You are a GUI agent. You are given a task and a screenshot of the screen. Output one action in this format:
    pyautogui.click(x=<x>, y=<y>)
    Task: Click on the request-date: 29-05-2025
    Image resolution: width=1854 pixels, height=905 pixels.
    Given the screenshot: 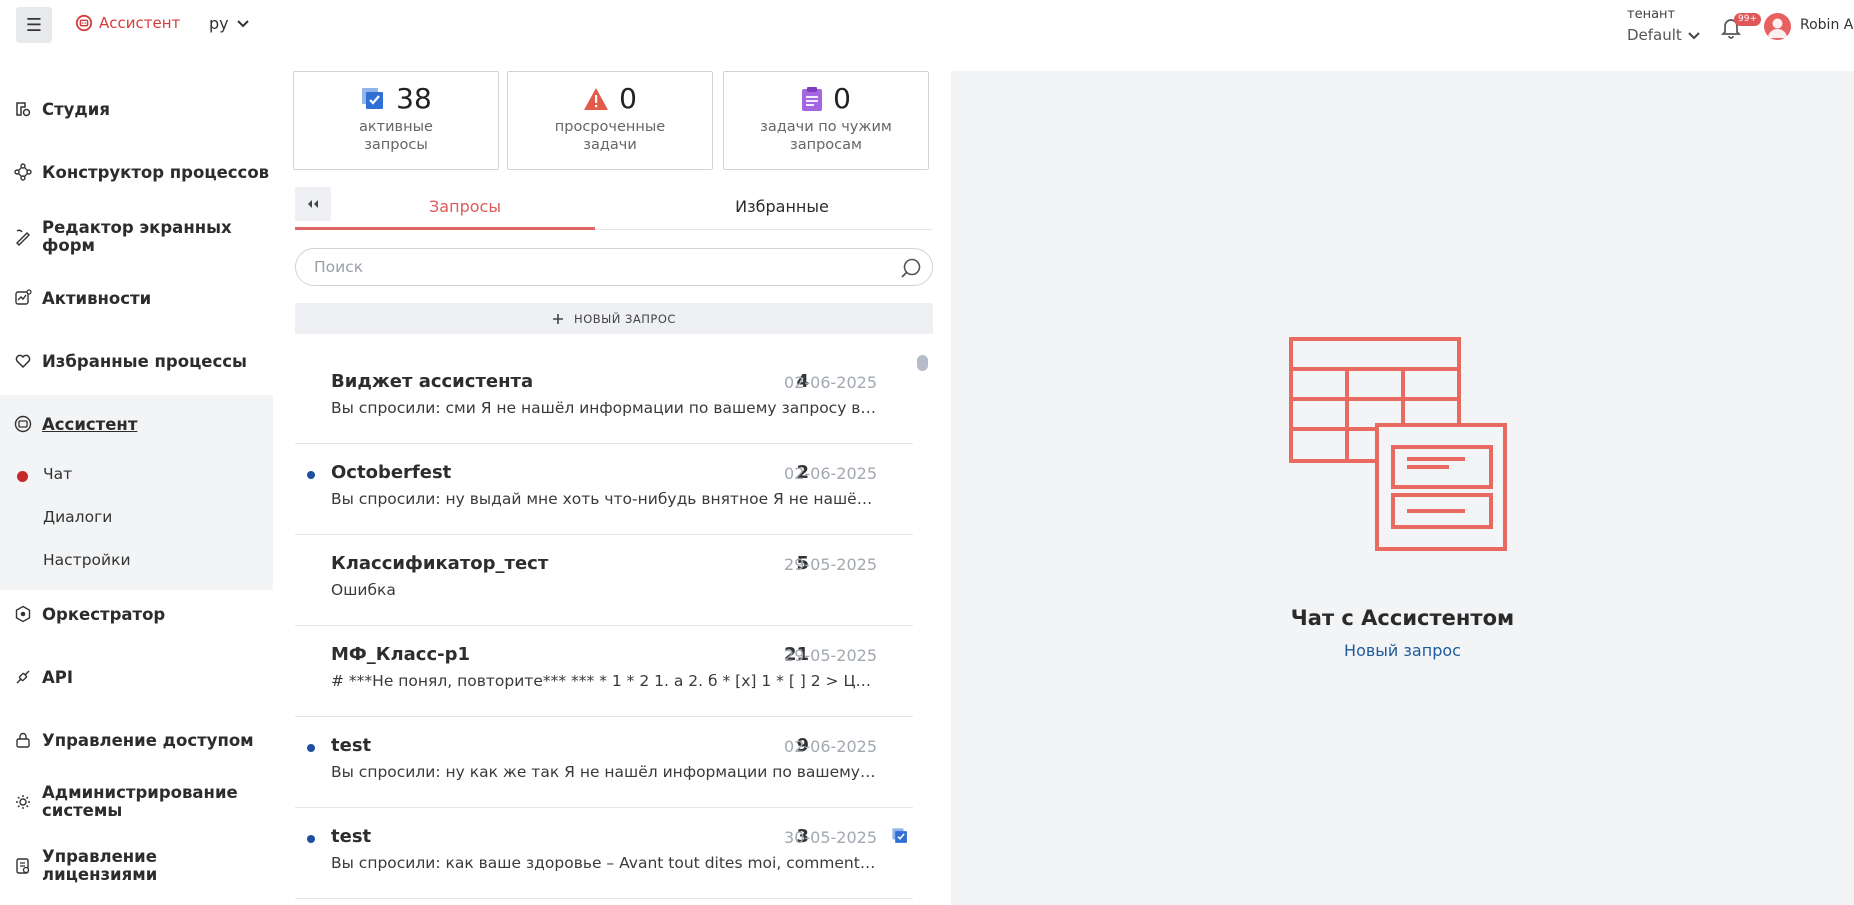 What is the action you would take?
    pyautogui.click(x=830, y=564)
    